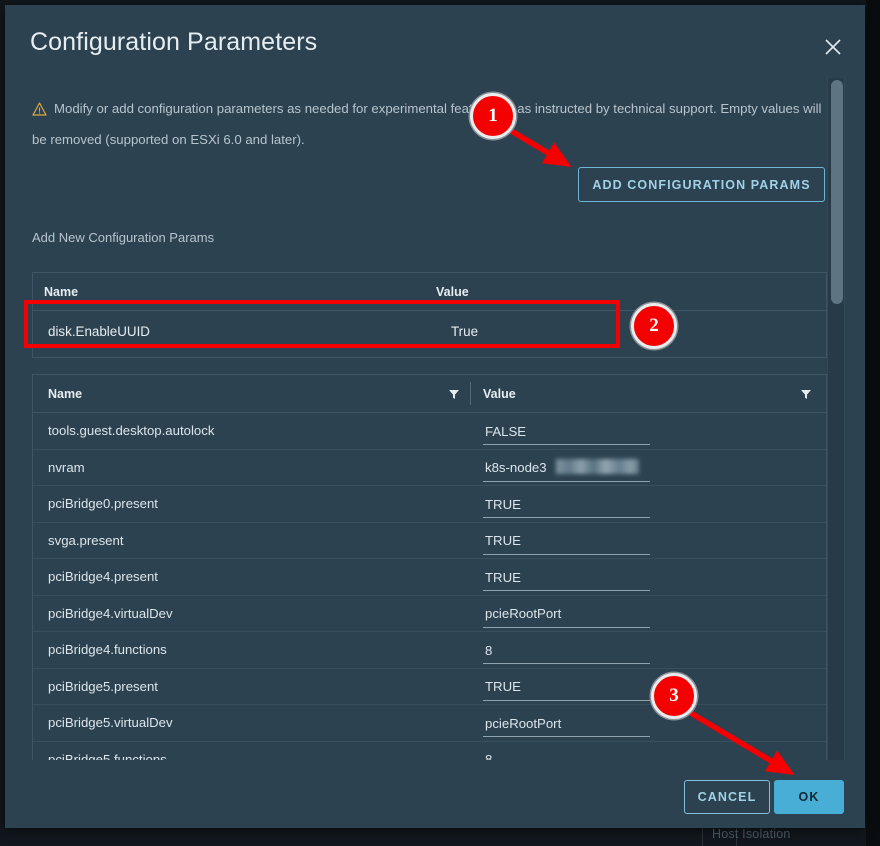 The image size is (880, 846). I want to click on table-row: pciBridge4.virtualDev, so click(429, 614).